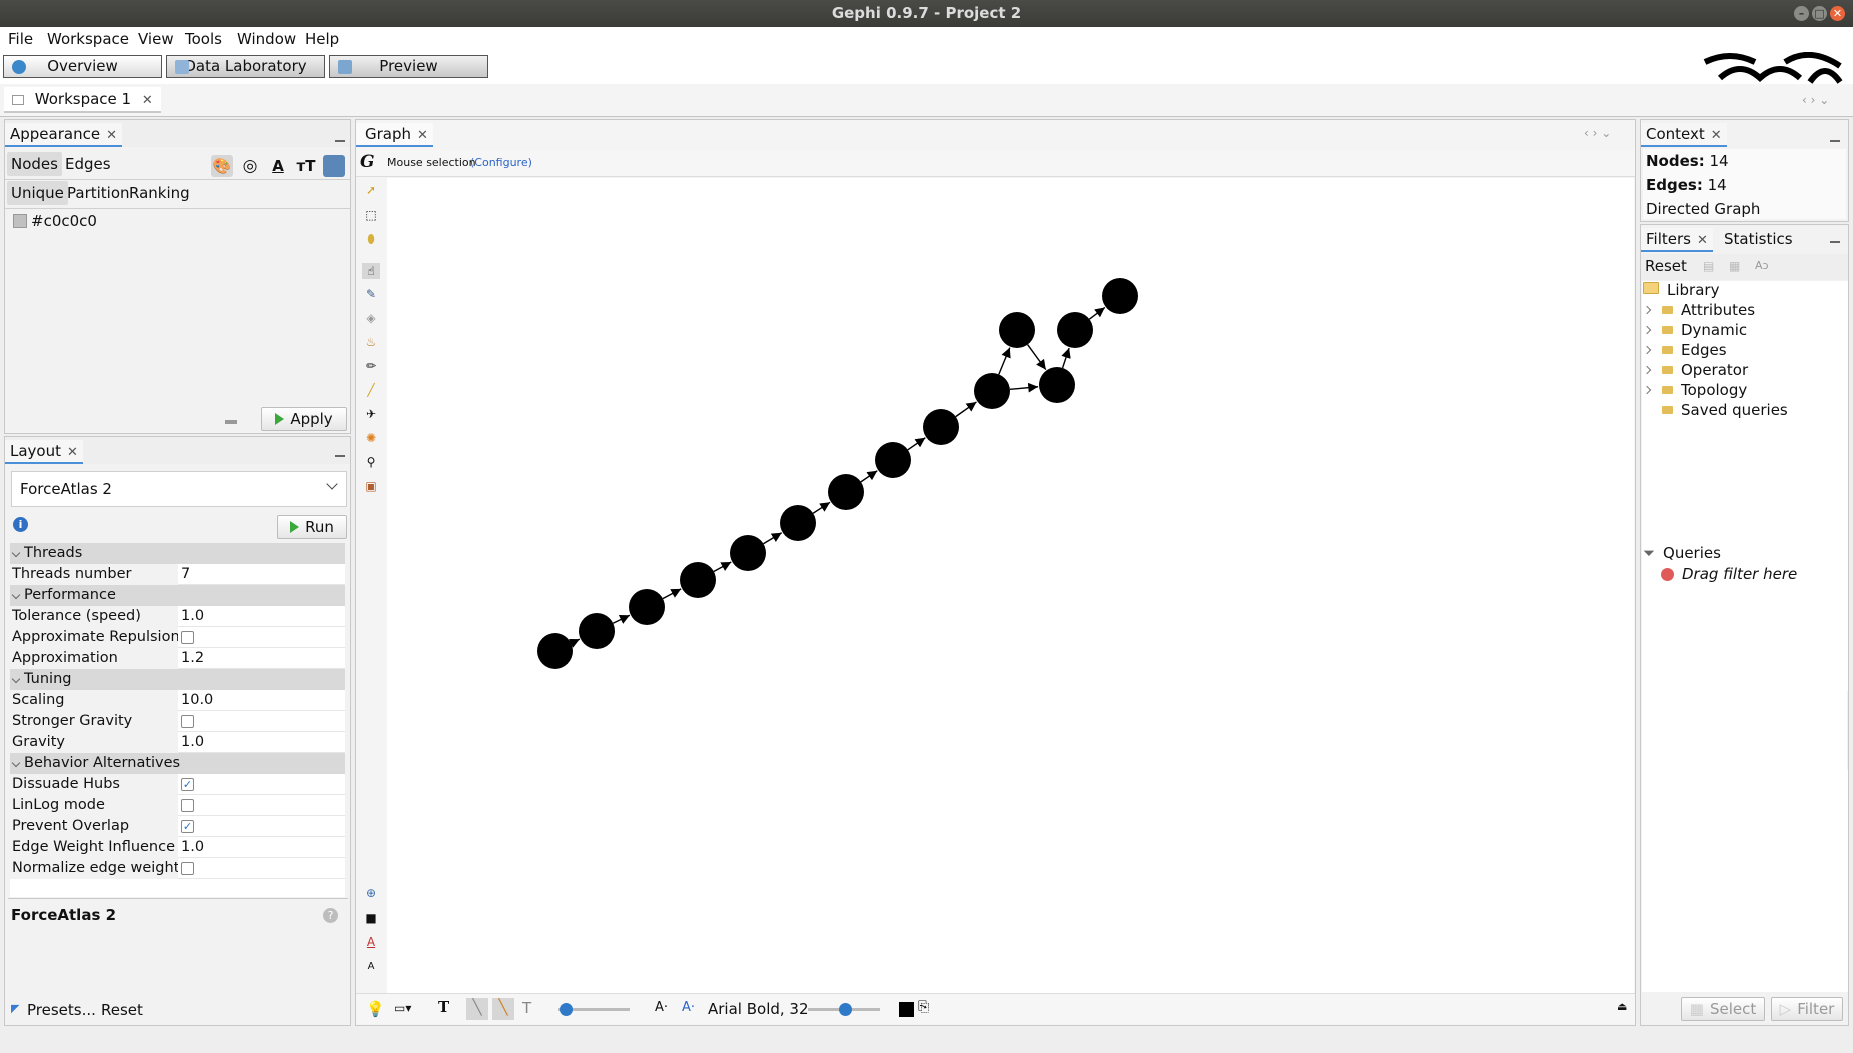 Image resolution: width=1853 pixels, height=1053 pixels. What do you see at coordinates (147, 100) in the screenshot?
I see `close-workspace-icon: ✕` at bounding box center [147, 100].